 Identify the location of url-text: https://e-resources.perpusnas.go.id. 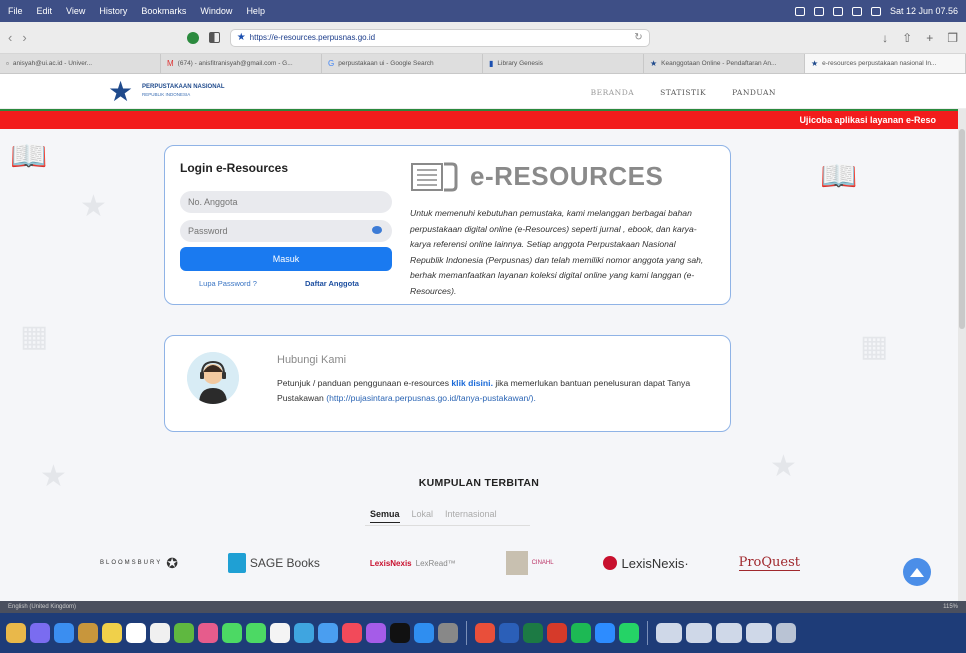
(312, 37).